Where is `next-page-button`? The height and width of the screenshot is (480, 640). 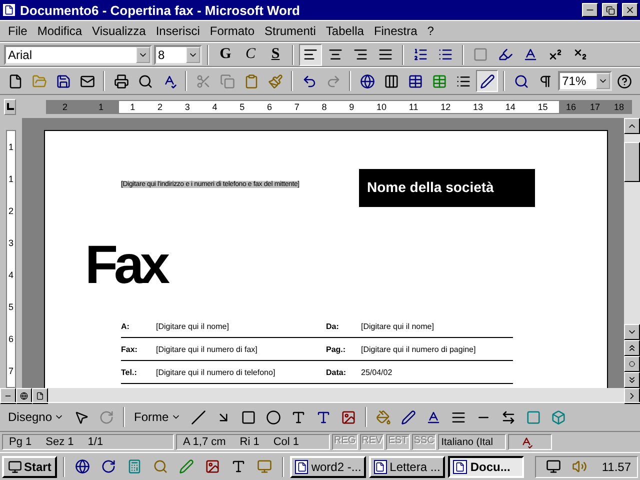 next-page-button is located at coordinates (632, 380).